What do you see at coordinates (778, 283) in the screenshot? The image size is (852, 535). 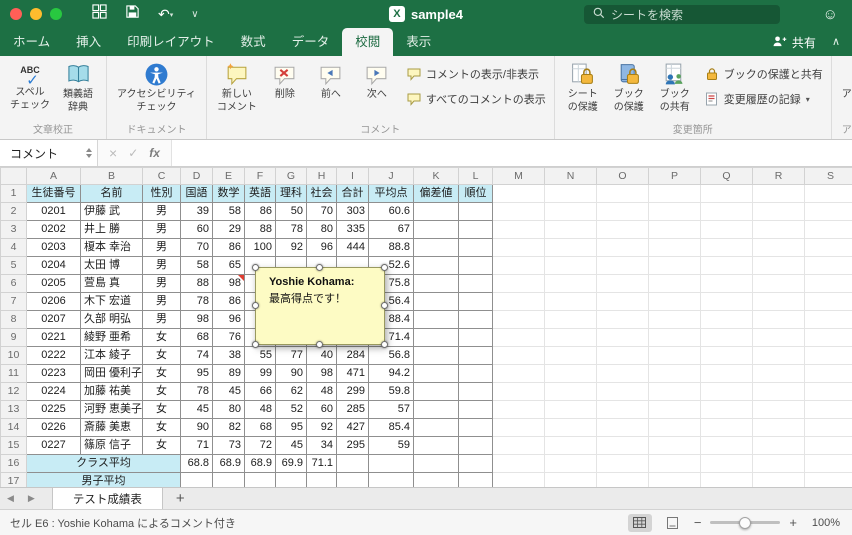 I see `cell-R6` at bounding box center [778, 283].